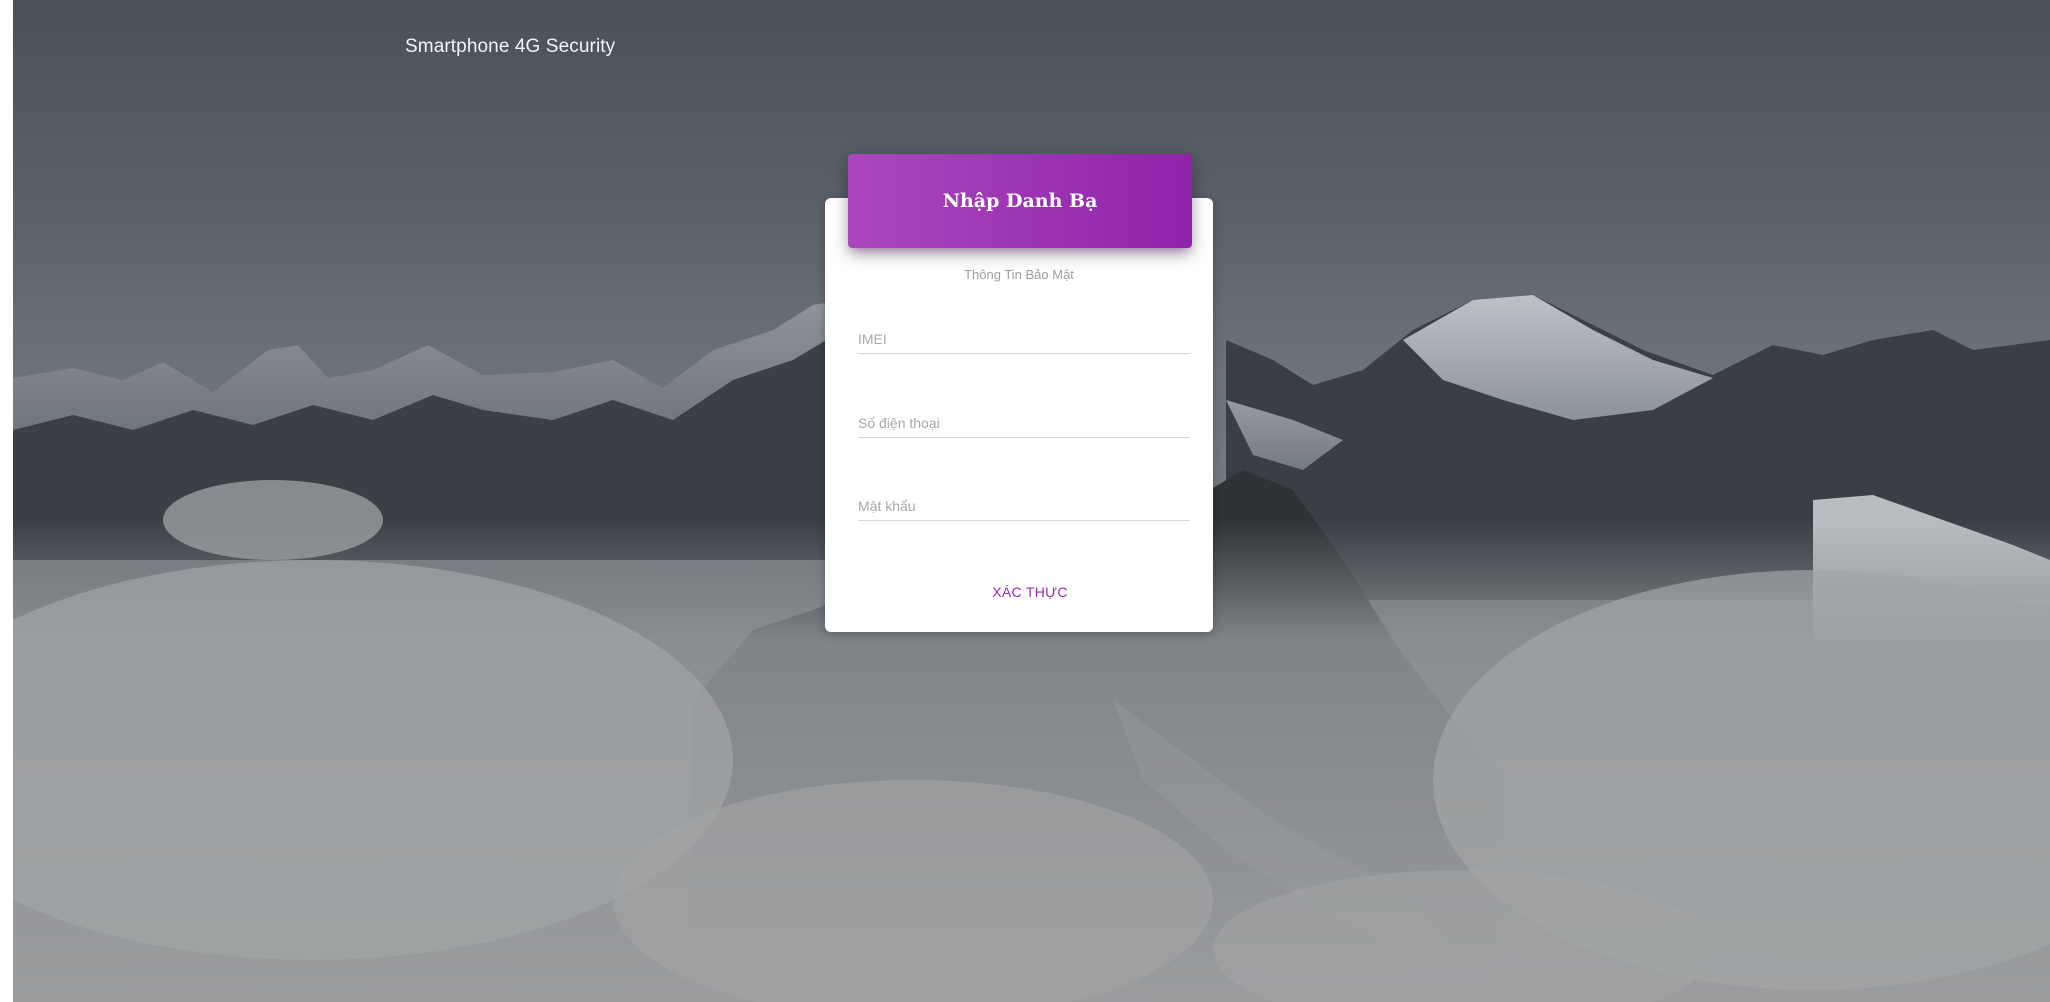 The width and height of the screenshot is (2050, 1002). I want to click on password-field, so click(1024, 500).